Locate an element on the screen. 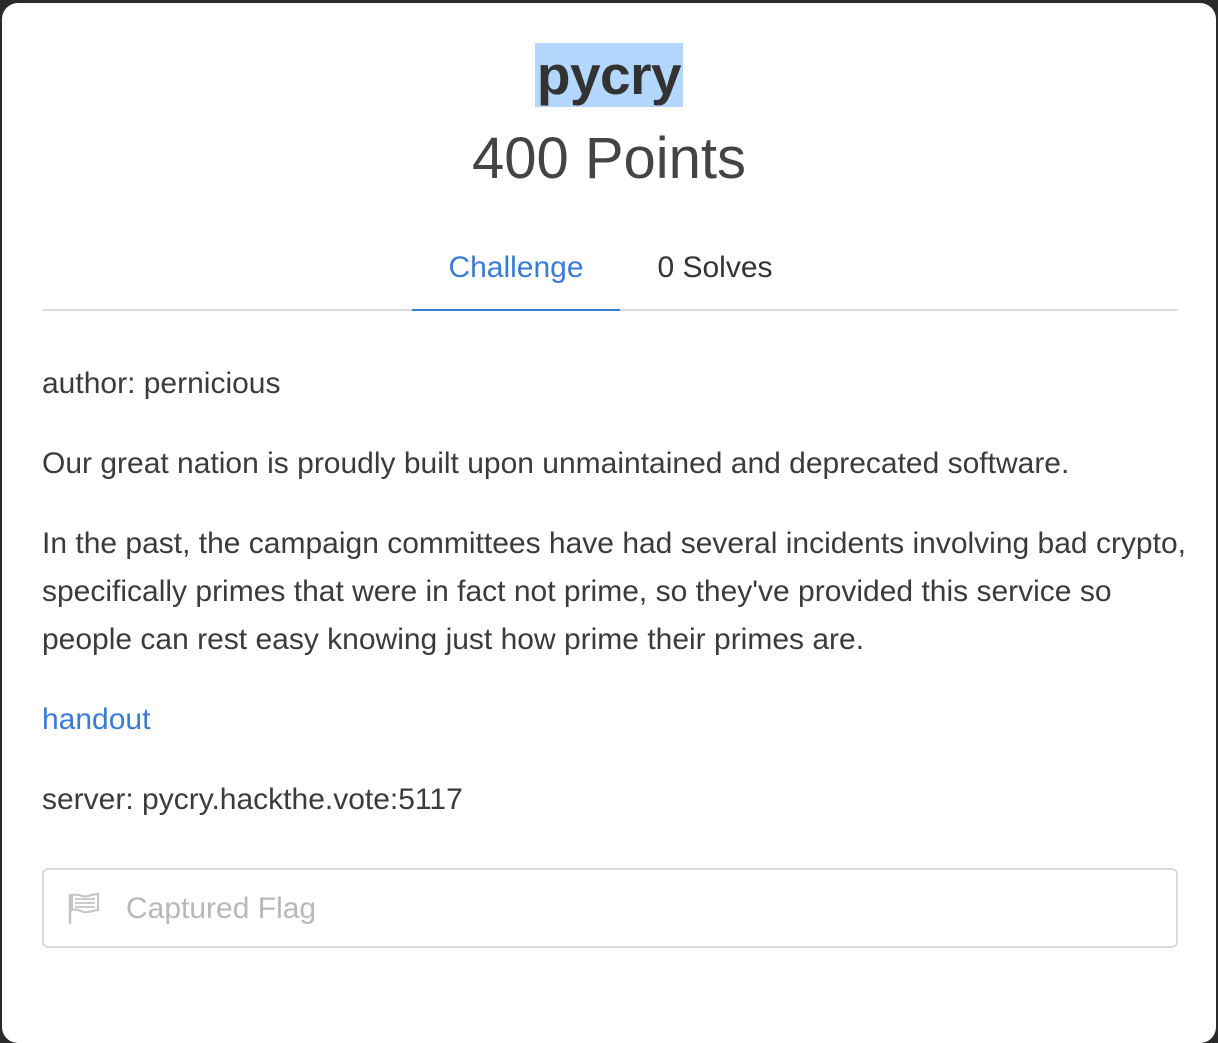 The image size is (1218, 1043). tab-bar: Challenge 0 Solves is located at coordinates (610, 278).